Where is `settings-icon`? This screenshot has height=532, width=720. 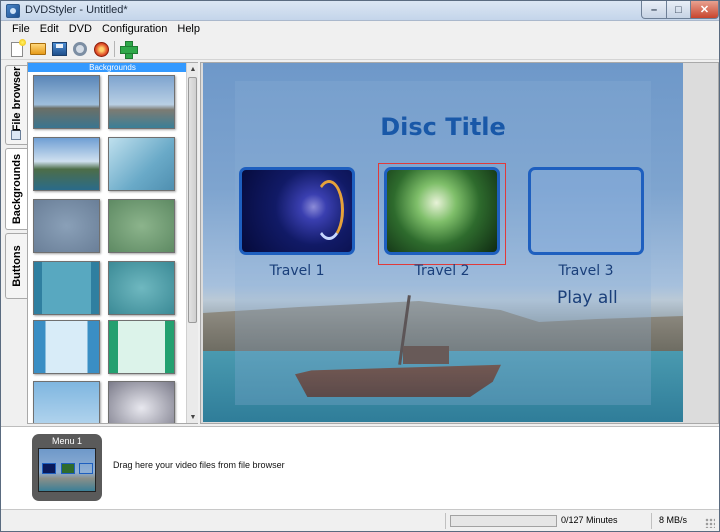
settings-icon is located at coordinates (80, 49).